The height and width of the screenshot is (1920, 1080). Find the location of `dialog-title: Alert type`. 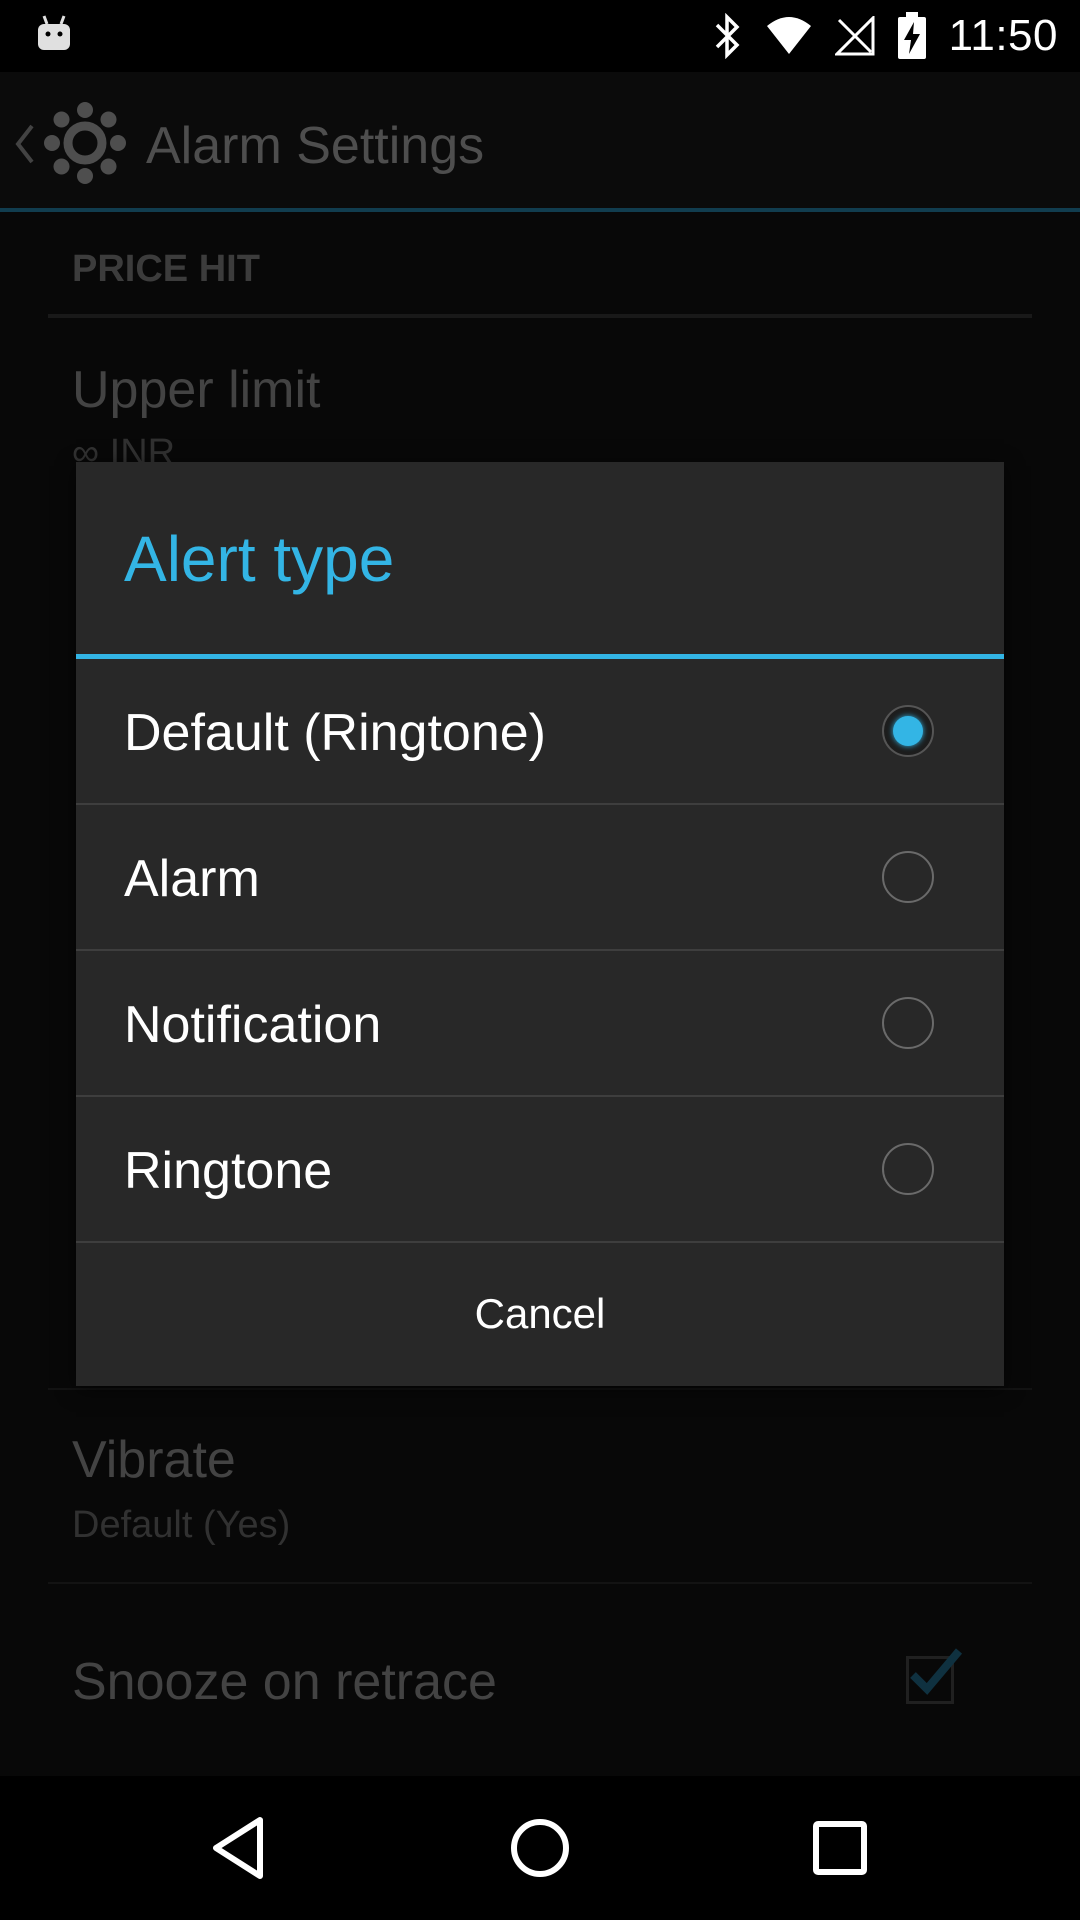

dialog-title: Alert type is located at coordinates (259, 559).